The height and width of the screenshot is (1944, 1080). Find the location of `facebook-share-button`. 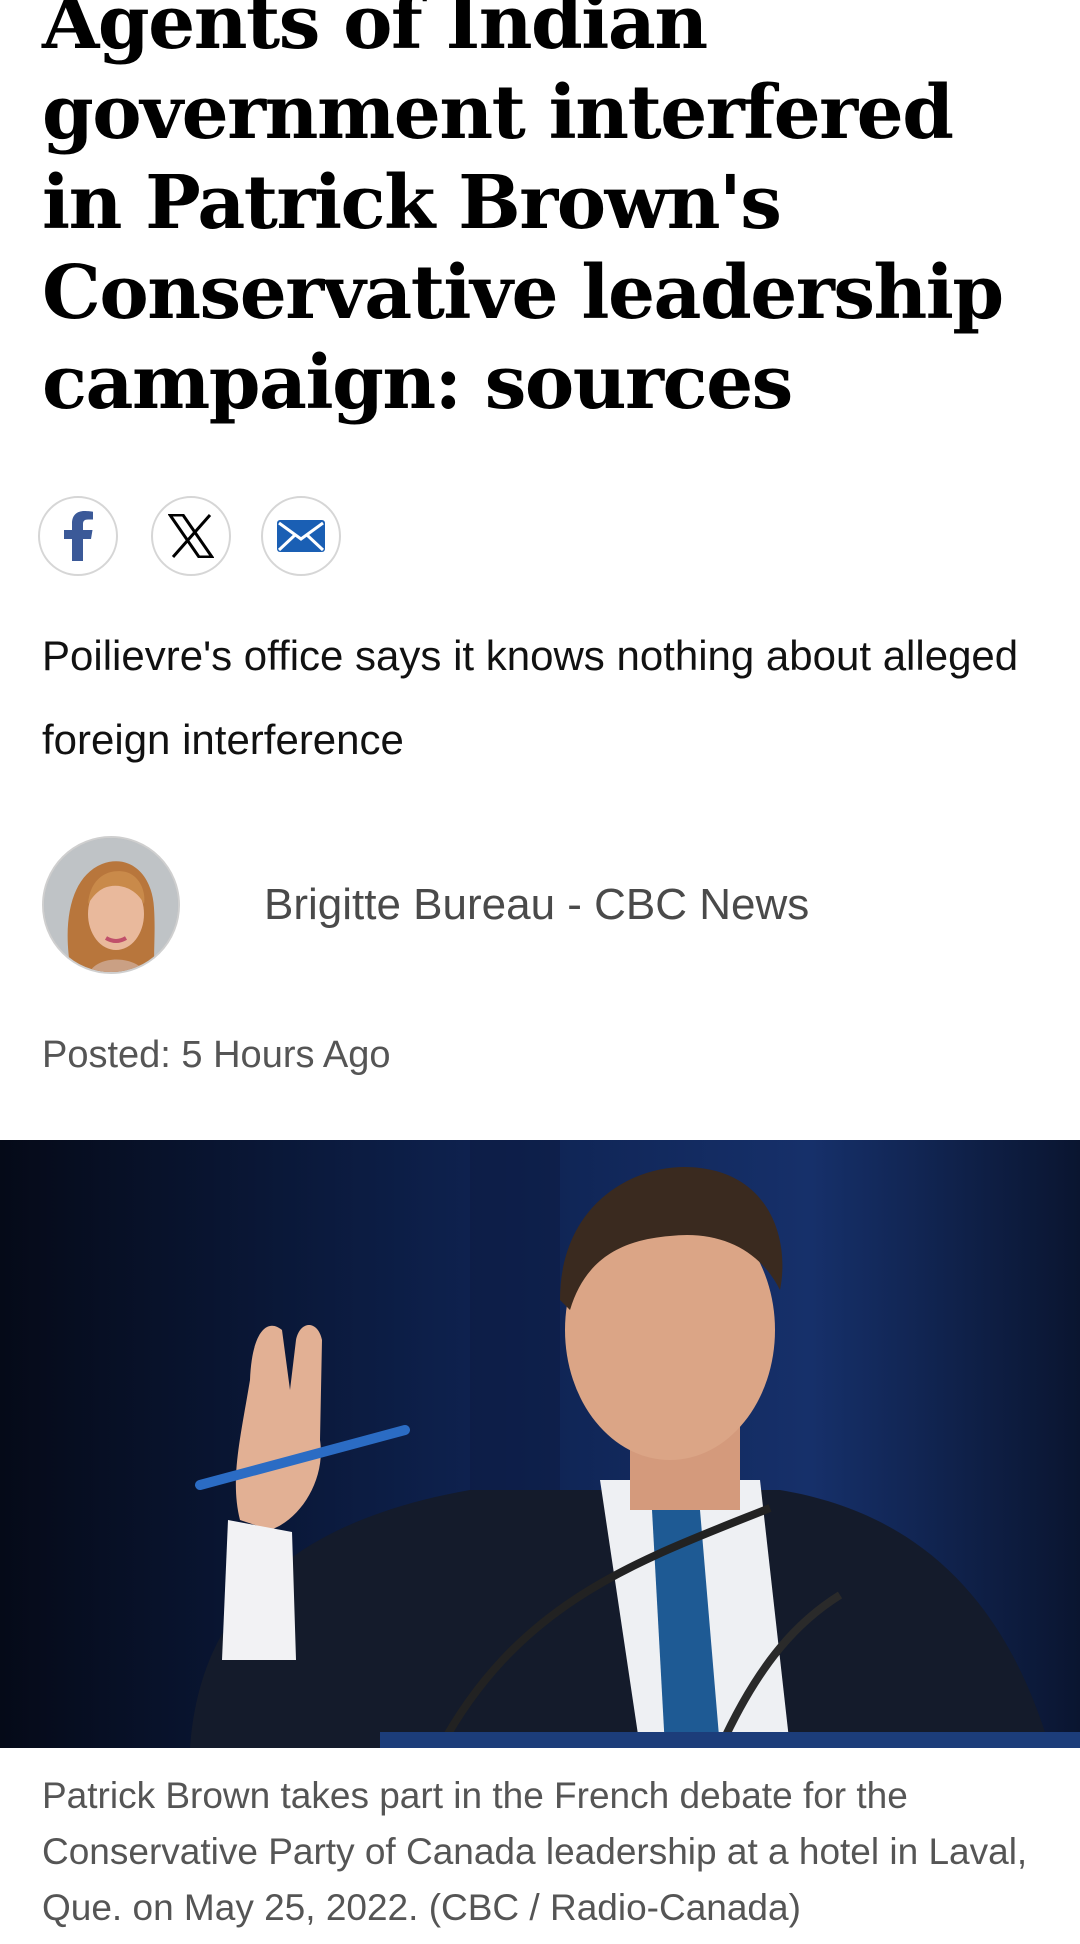

facebook-share-button is located at coordinates (78, 536).